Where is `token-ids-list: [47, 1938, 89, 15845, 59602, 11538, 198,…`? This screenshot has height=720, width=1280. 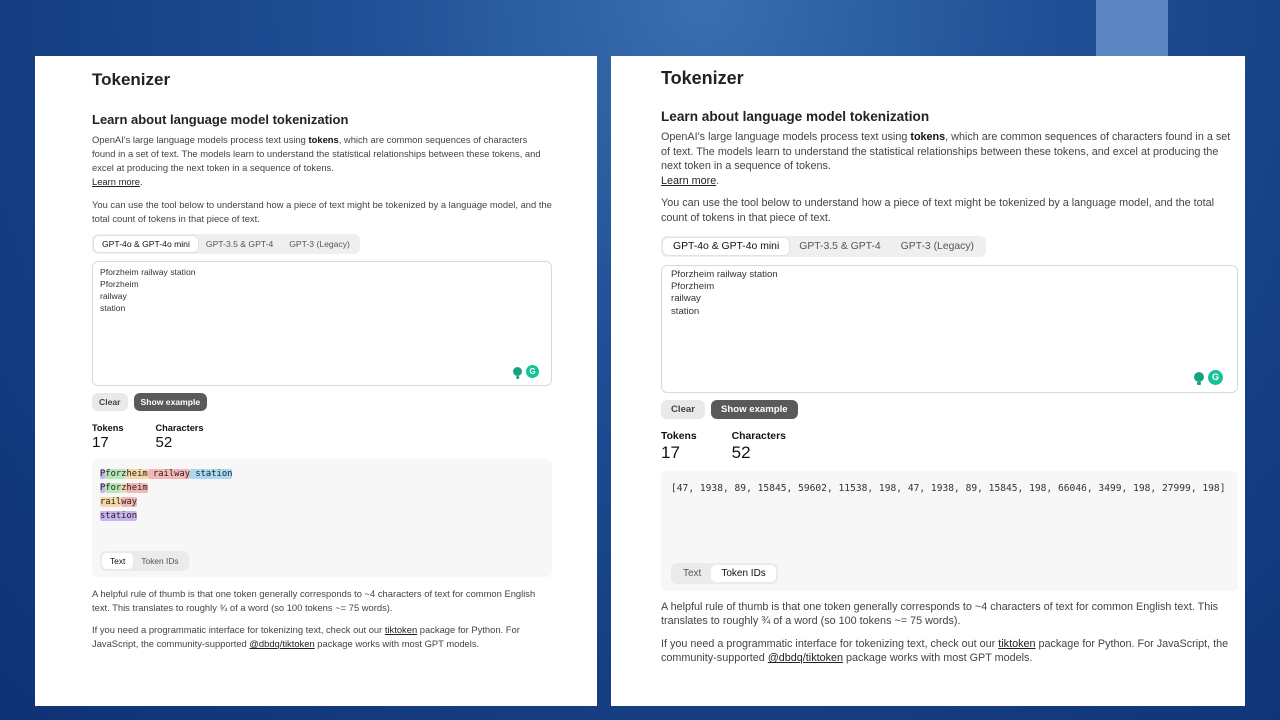 token-ids-list: [47, 1938, 89, 15845, 59602, 11538, 198,… is located at coordinates (948, 488).